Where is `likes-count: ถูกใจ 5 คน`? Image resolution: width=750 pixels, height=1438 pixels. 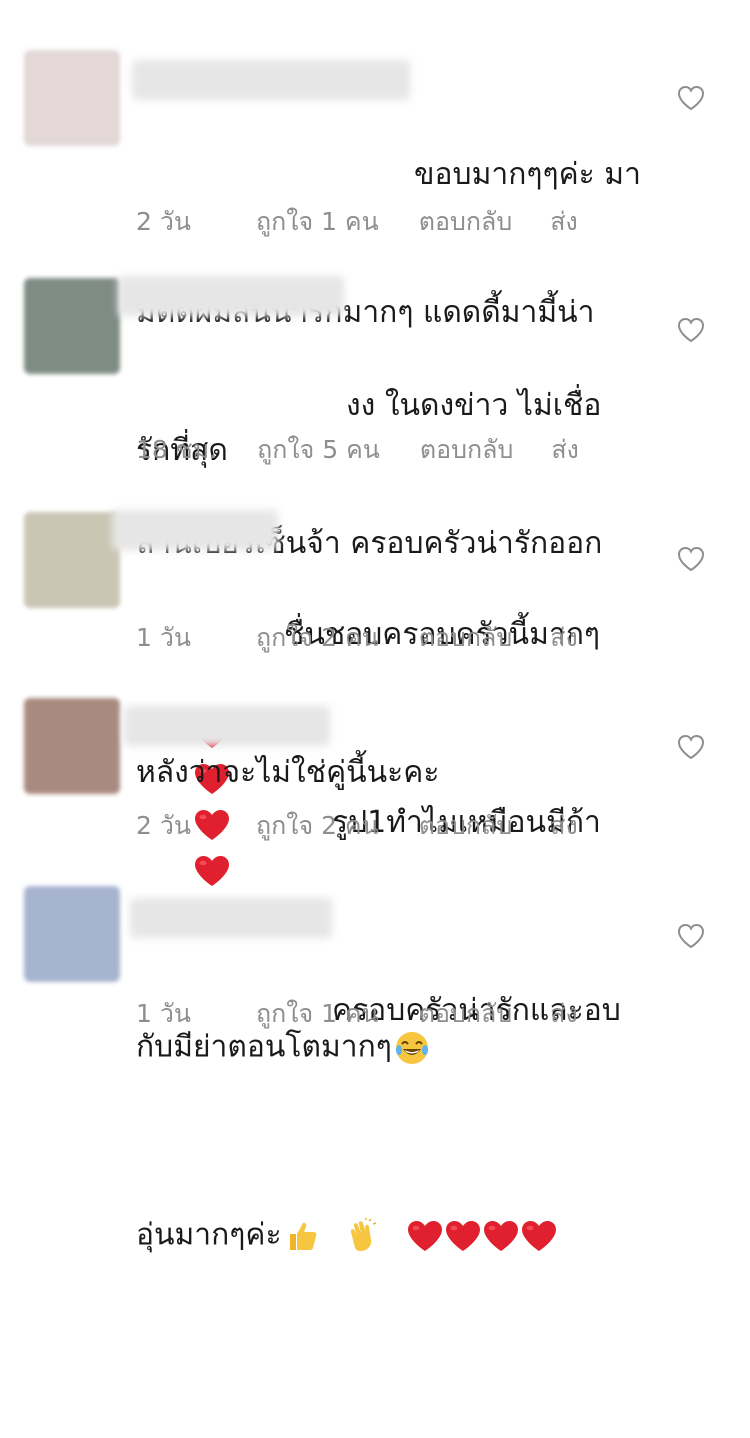 likes-count: ถูกใจ 5 คน is located at coordinates (318, 450).